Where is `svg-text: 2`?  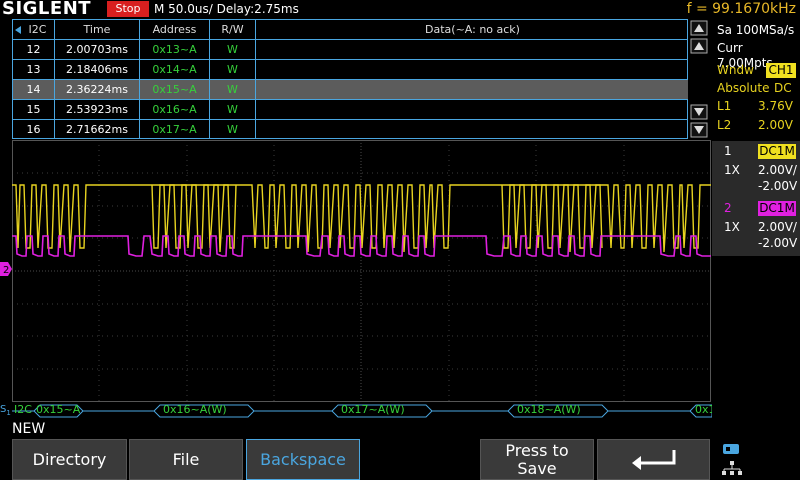
svg-text: 2 is located at coordinates (6, 270).